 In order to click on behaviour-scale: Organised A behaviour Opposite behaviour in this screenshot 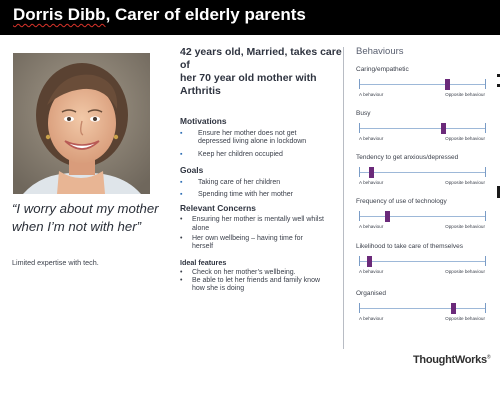, I will do `click(423, 305)`.